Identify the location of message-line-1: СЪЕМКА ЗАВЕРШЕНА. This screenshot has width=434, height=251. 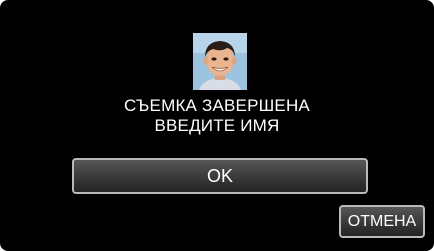
(217, 105).